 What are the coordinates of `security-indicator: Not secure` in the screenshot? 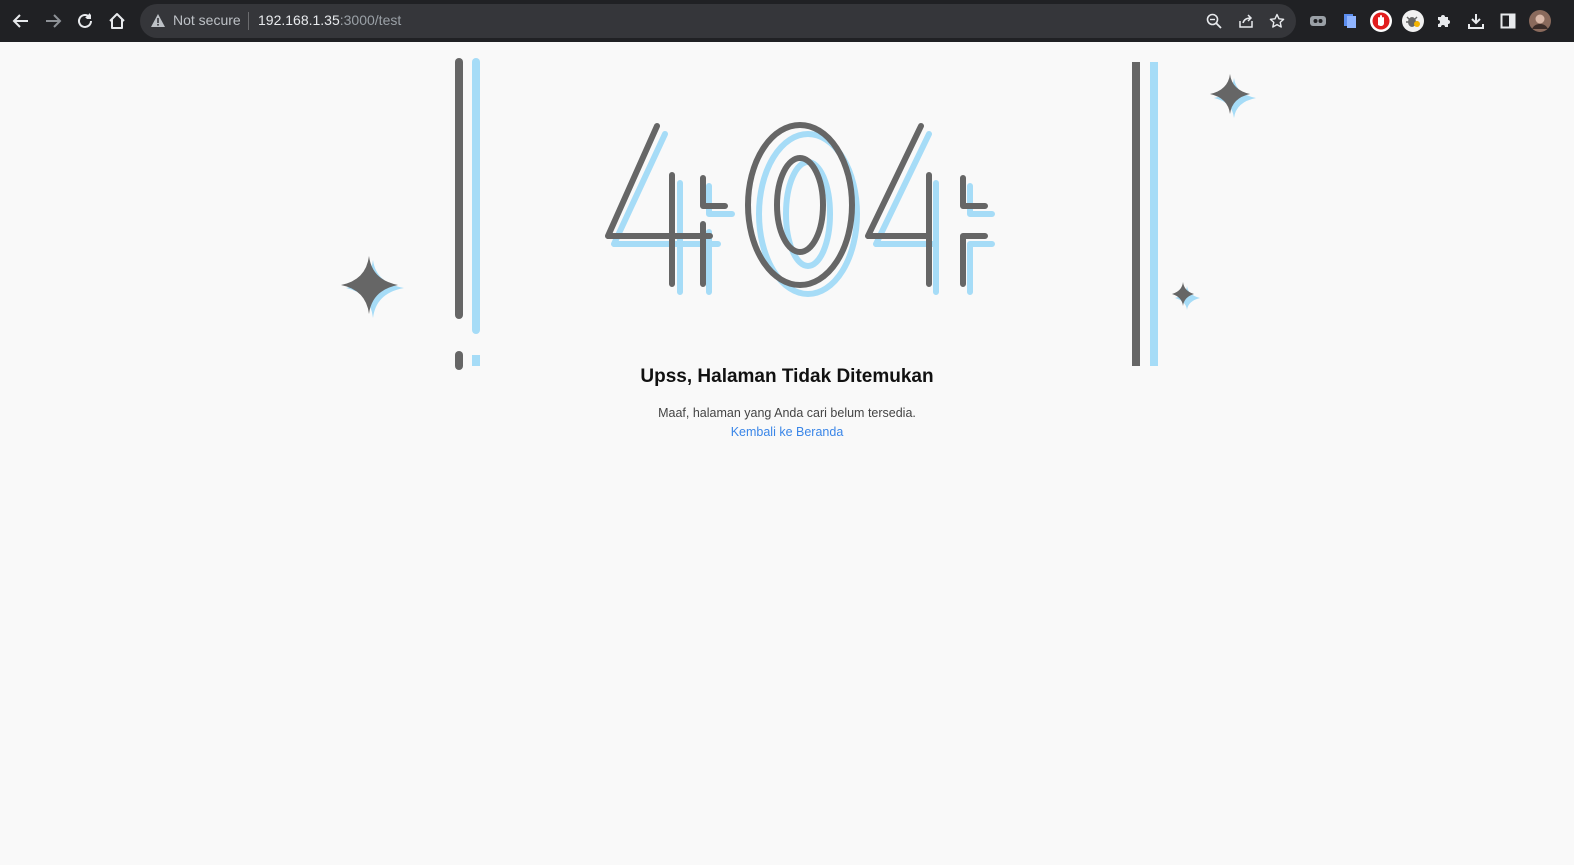 It's located at (207, 20).